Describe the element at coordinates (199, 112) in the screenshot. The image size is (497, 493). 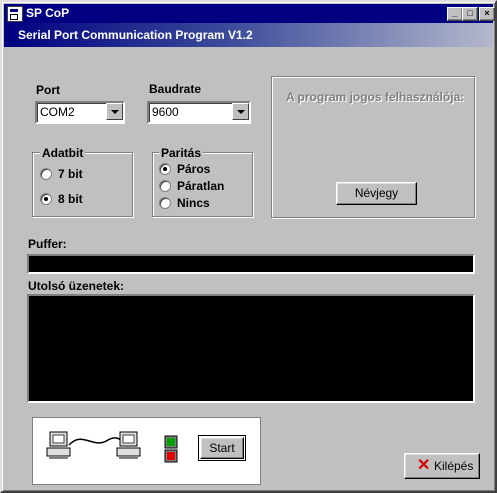
I see `baudrate-select: 9600` at that location.